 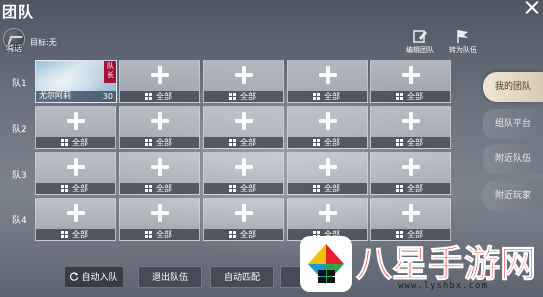 What do you see at coordinates (55, 95) in the screenshot?
I see `member-name: 尤尔阿莉` at bounding box center [55, 95].